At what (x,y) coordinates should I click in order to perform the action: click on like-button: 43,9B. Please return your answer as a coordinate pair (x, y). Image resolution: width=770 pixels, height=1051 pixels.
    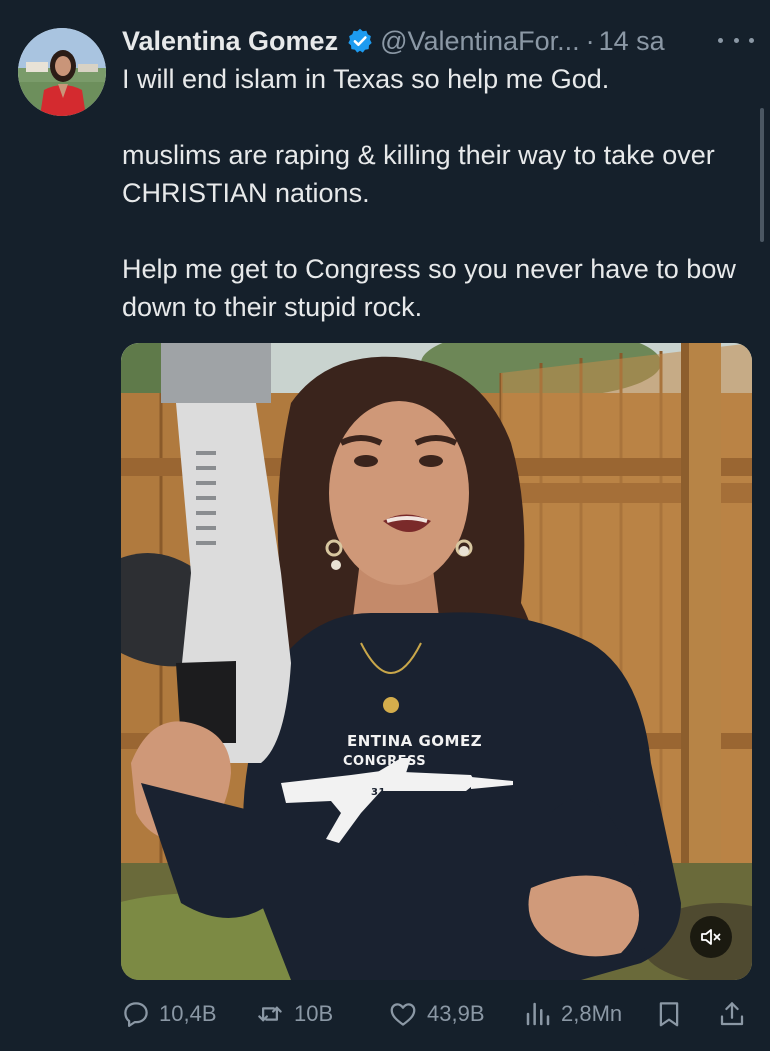
    Looking at the image, I should click on (436, 1014).